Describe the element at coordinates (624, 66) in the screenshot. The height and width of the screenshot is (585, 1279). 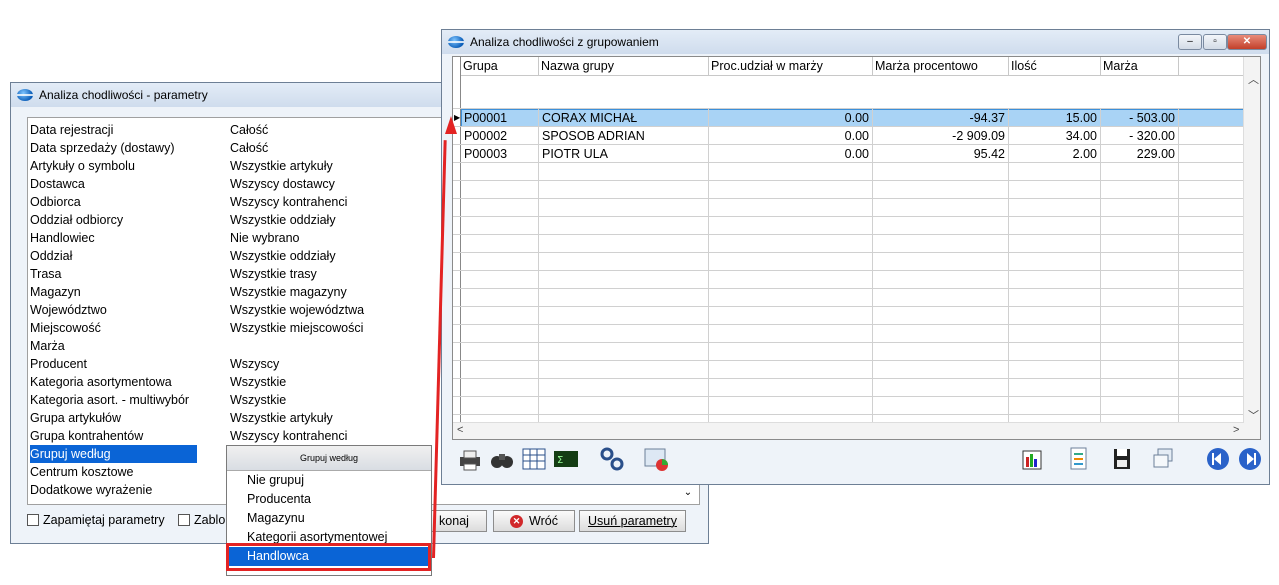
I see `column-header: Nazwa grupy` at that location.